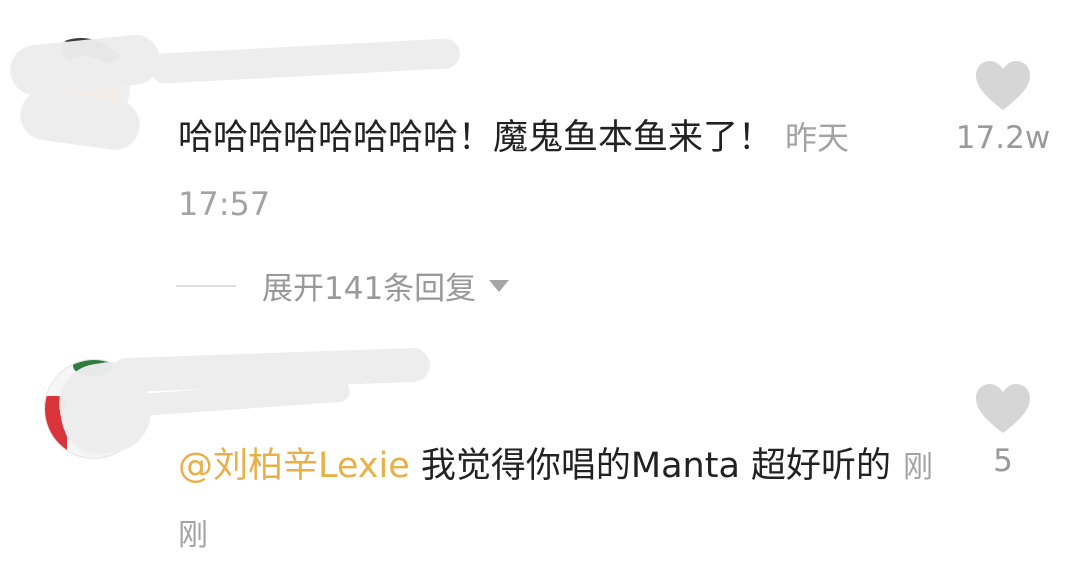 Image resolution: width=1076 pixels, height=569 pixels. What do you see at coordinates (369, 289) in the screenshot?
I see `expand-replies-label: 展开141条回复` at bounding box center [369, 289].